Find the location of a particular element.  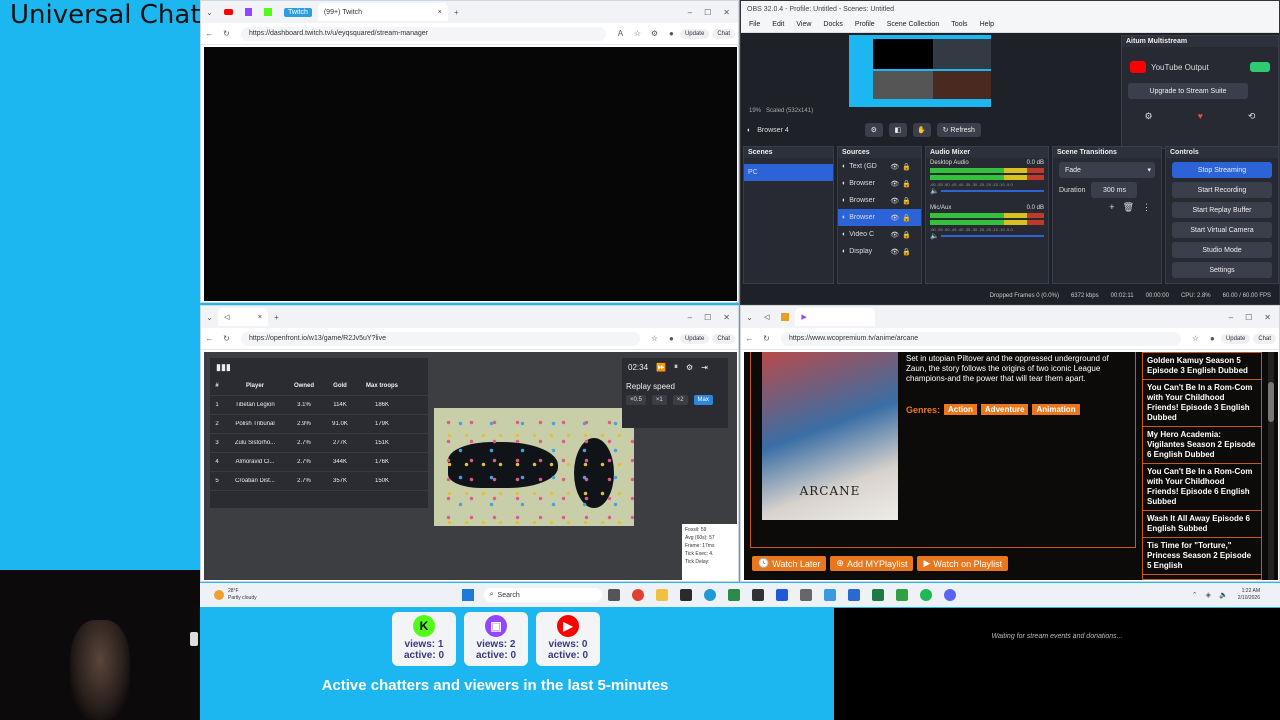

network-icon: ◈ is located at coordinates (1208, 595).